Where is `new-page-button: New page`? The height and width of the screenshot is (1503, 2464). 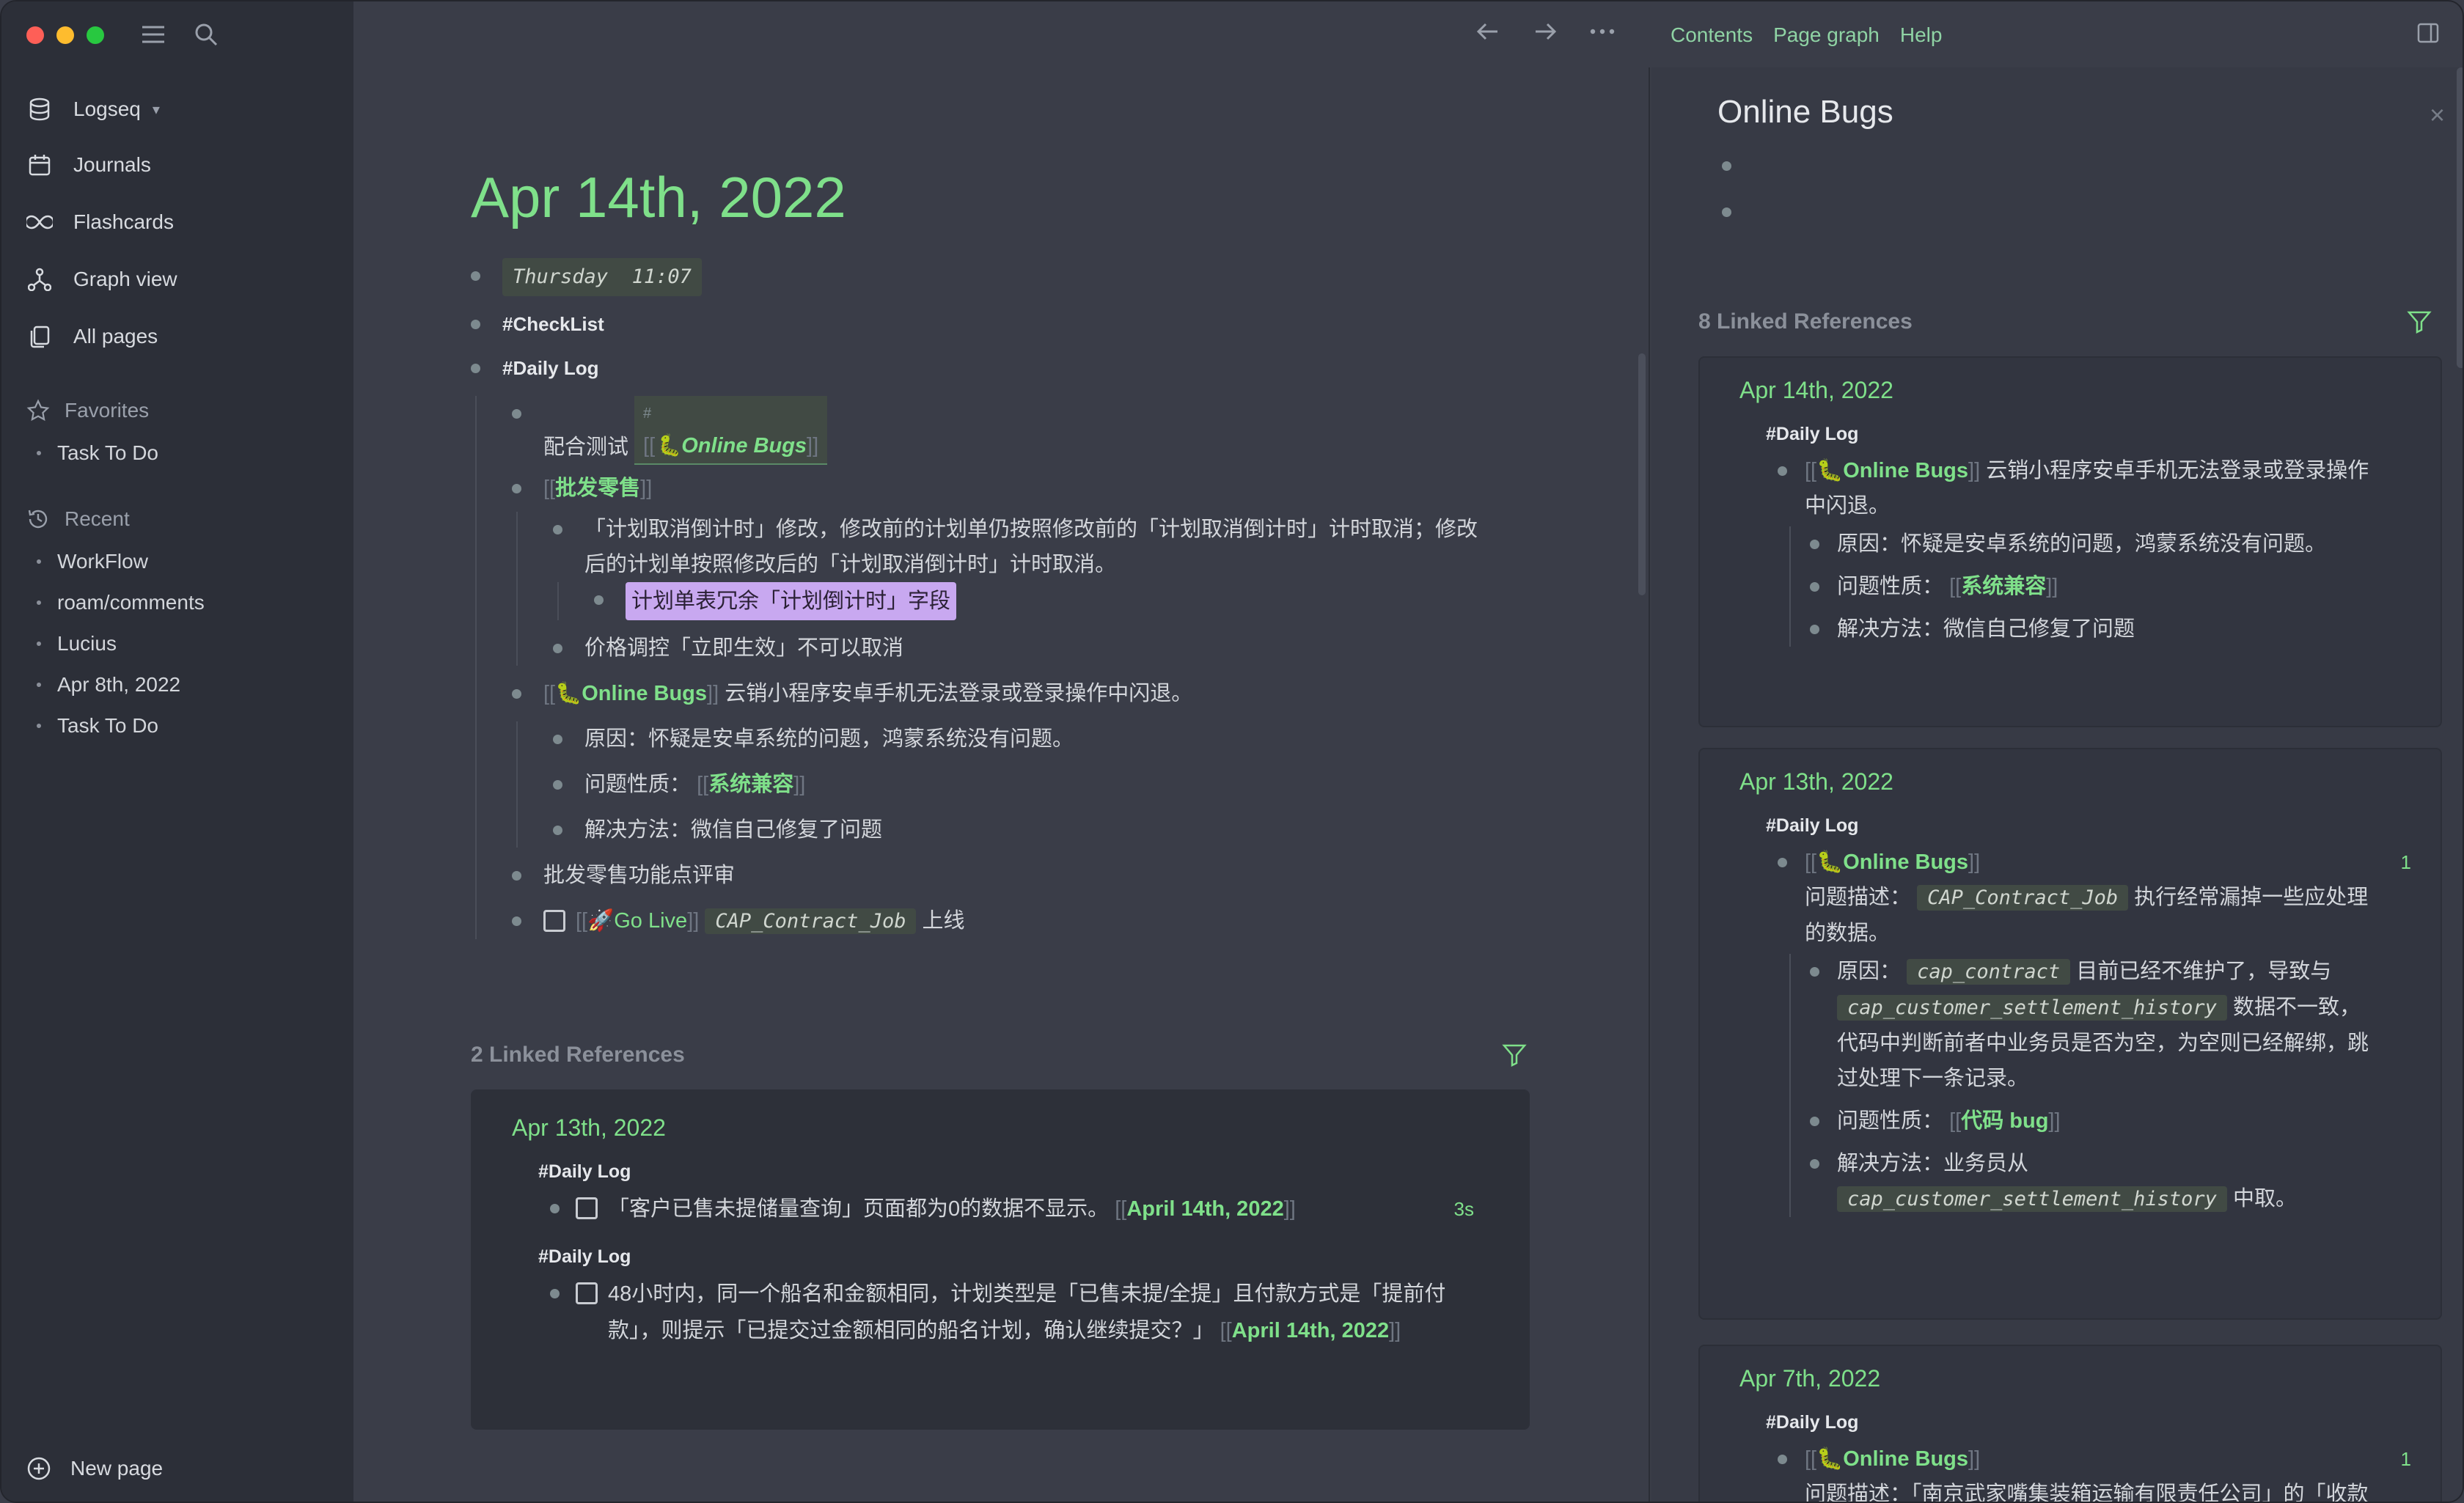 new-page-button: New page is located at coordinates (94, 1468).